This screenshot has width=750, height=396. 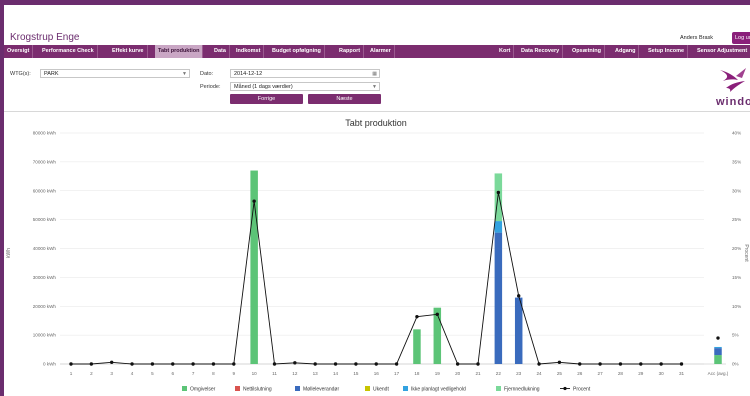 What do you see at coordinates (381, 390) in the screenshot?
I see `legend-label: Ukendt` at bounding box center [381, 390].